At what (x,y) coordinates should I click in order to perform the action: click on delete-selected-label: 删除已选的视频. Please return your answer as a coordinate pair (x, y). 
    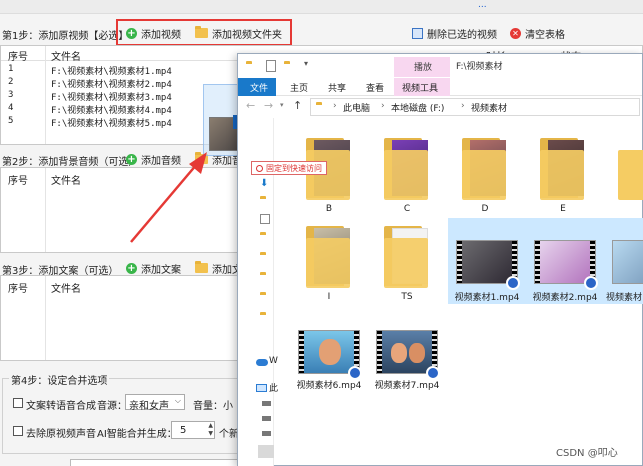
    Looking at the image, I should click on (462, 35).